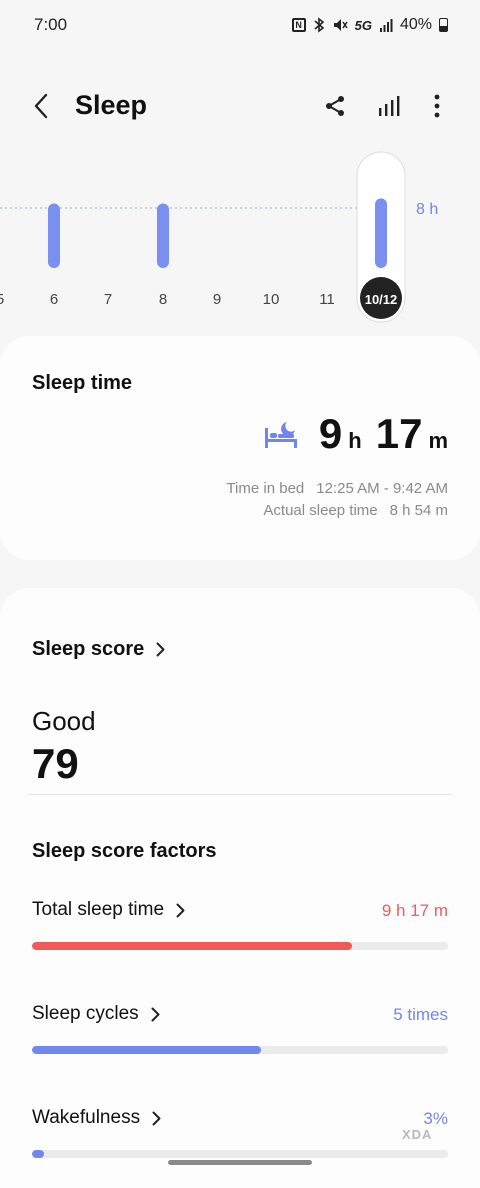 This screenshot has height=1188, width=480. I want to click on factor-wakefulness-link: Wakefulness, so click(96, 1118).